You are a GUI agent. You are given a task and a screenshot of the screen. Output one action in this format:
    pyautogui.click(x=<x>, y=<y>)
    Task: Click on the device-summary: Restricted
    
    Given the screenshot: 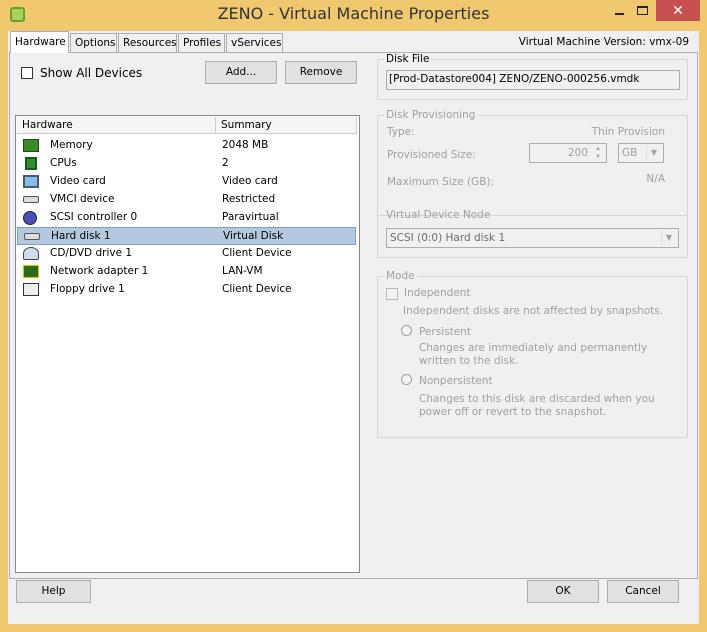 What is the action you would take?
    pyautogui.click(x=249, y=199)
    